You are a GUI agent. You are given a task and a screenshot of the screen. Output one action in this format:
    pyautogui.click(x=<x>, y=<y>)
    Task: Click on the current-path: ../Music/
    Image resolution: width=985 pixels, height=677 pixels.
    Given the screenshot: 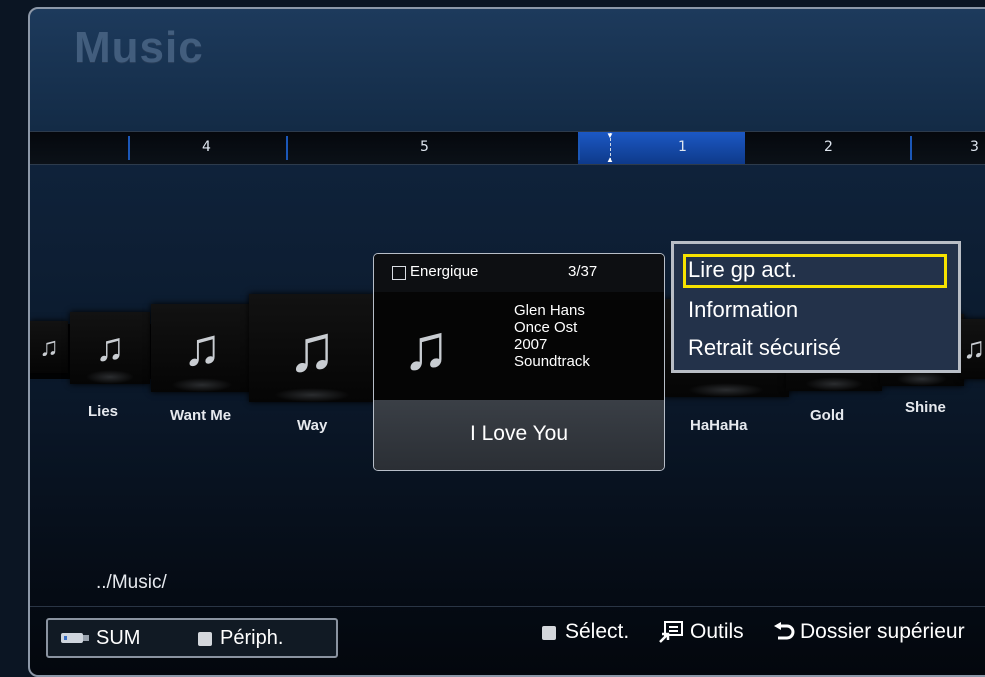 What is the action you would take?
    pyautogui.click(x=131, y=582)
    